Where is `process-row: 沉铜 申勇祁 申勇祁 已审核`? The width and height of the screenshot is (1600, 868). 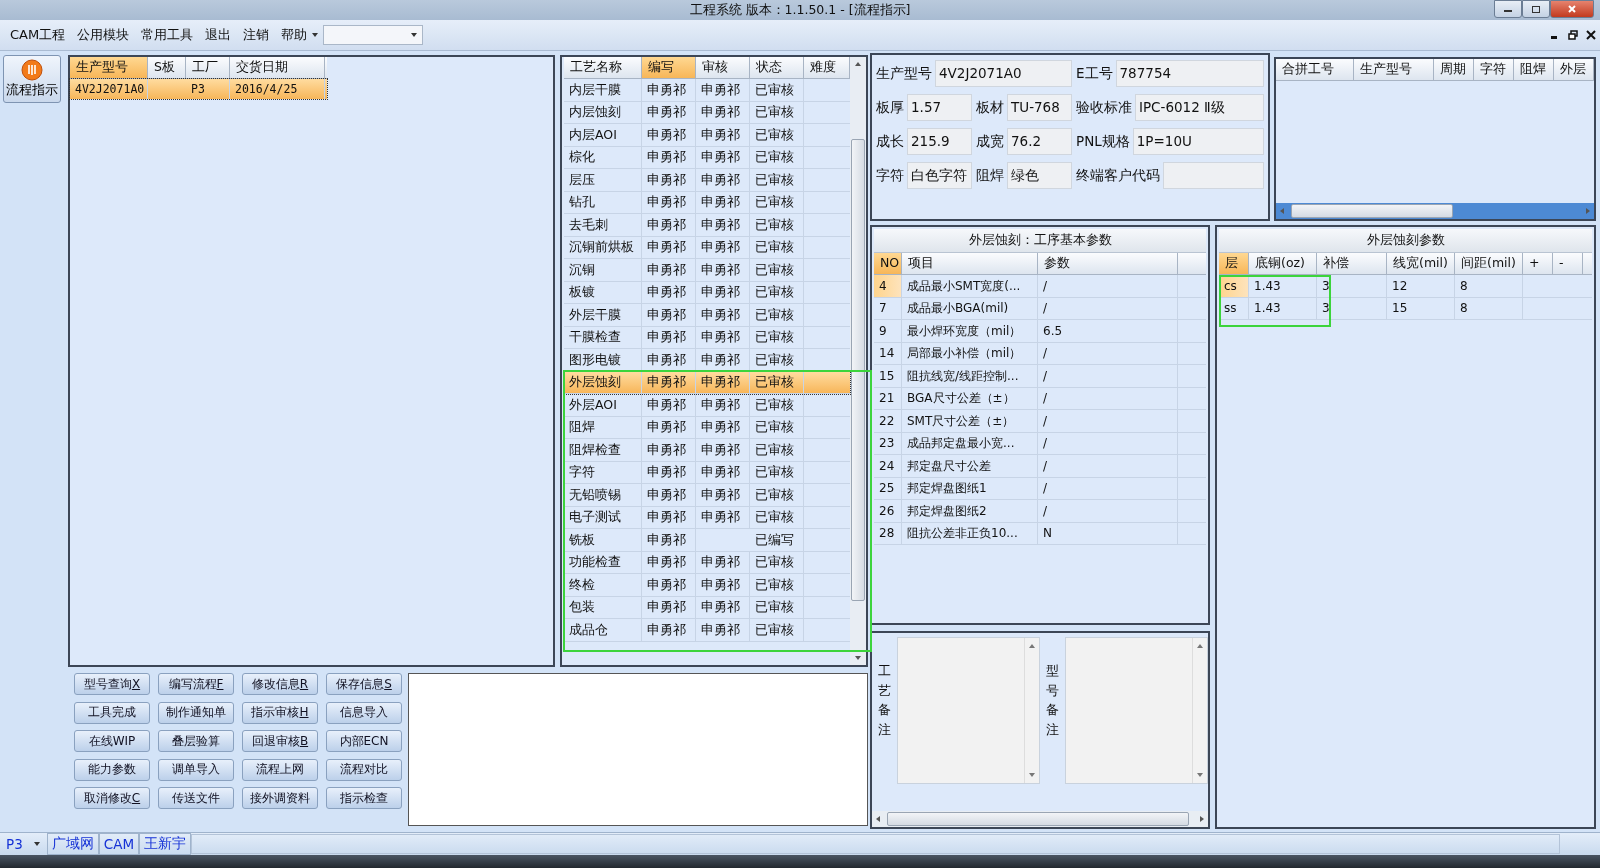
process-row: 沉铜 申勇祁 申勇祁 已审核 is located at coordinates (707, 270).